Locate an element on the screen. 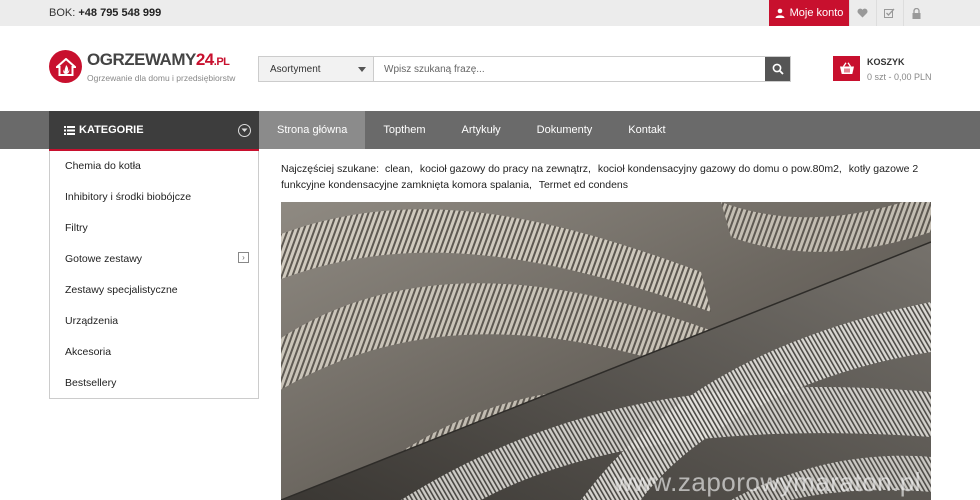 The width and height of the screenshot is (980, 500). sidebar-item-devices: Urządzenia is located at coordinates (154, 320).